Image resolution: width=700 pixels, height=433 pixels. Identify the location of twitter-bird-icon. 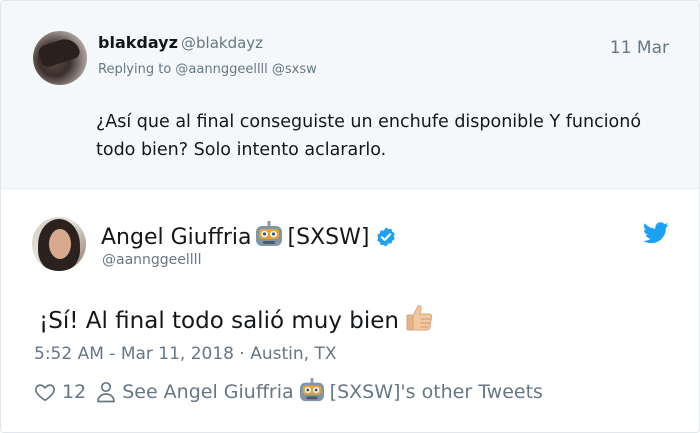
(656, 233).